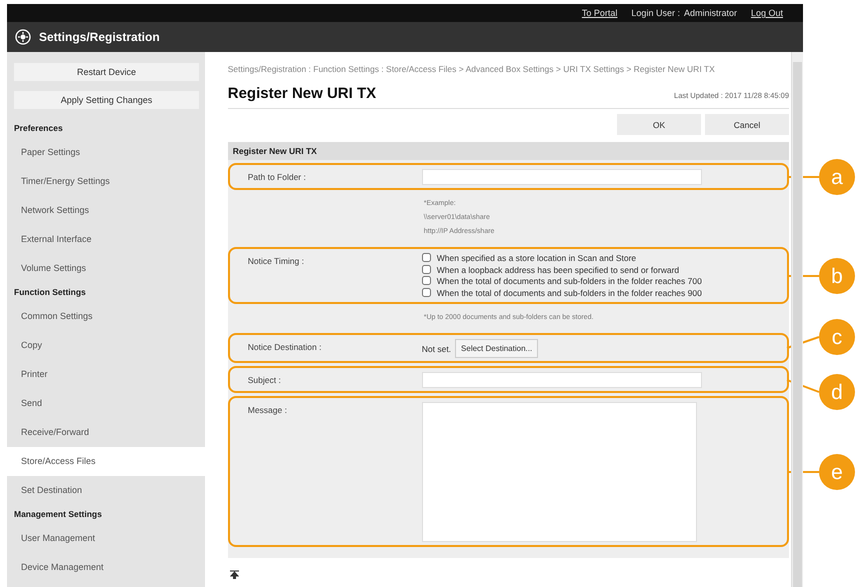  Describe the element at coordinates (837, 176) in the screenshot. I see `callout-badge: a` at that location.